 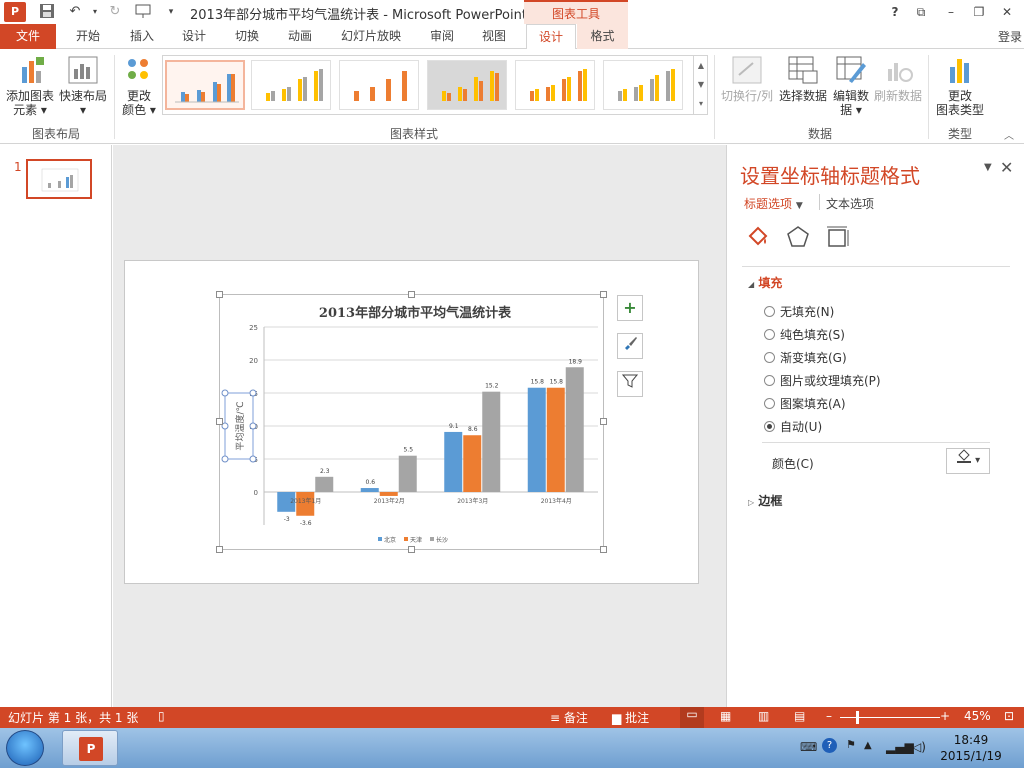 I want to click on fill-section-header: ◢ 填充, so click(x=765, y=282).